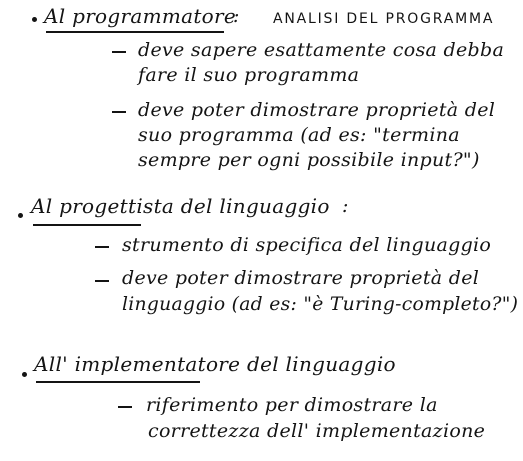  What do you see at coordinates (180, 206) in the screenshot?
I see `section-heading: Al progettista del linguaggio` at bounding box center [180, 206].